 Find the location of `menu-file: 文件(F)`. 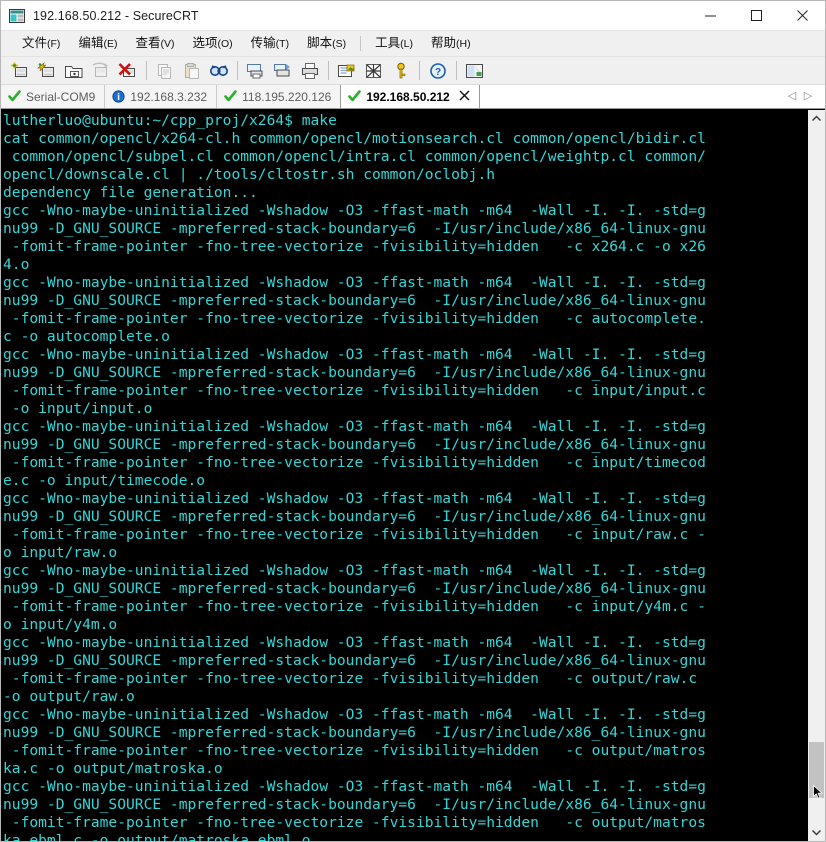

menu-file: 文件(F) is located at coordinates (41, 44).